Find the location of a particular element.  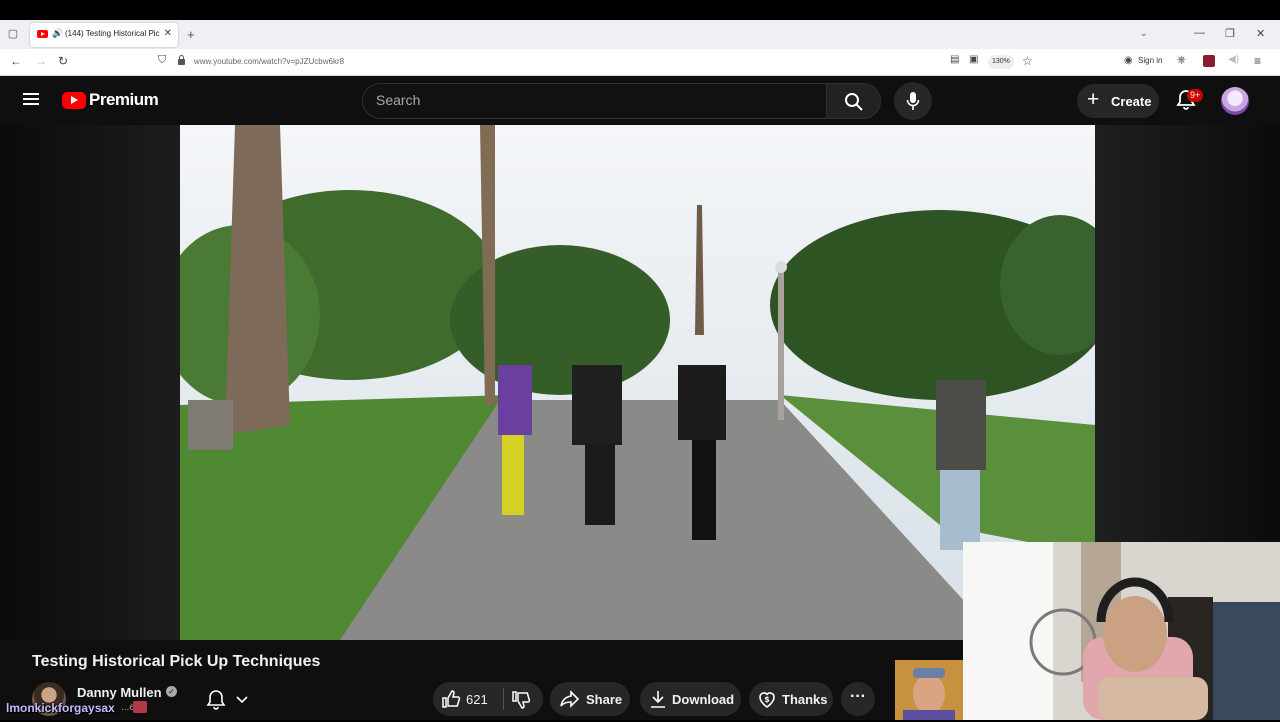

chevron-down-icon: ⌄ is located at coordinates (1144, 33).